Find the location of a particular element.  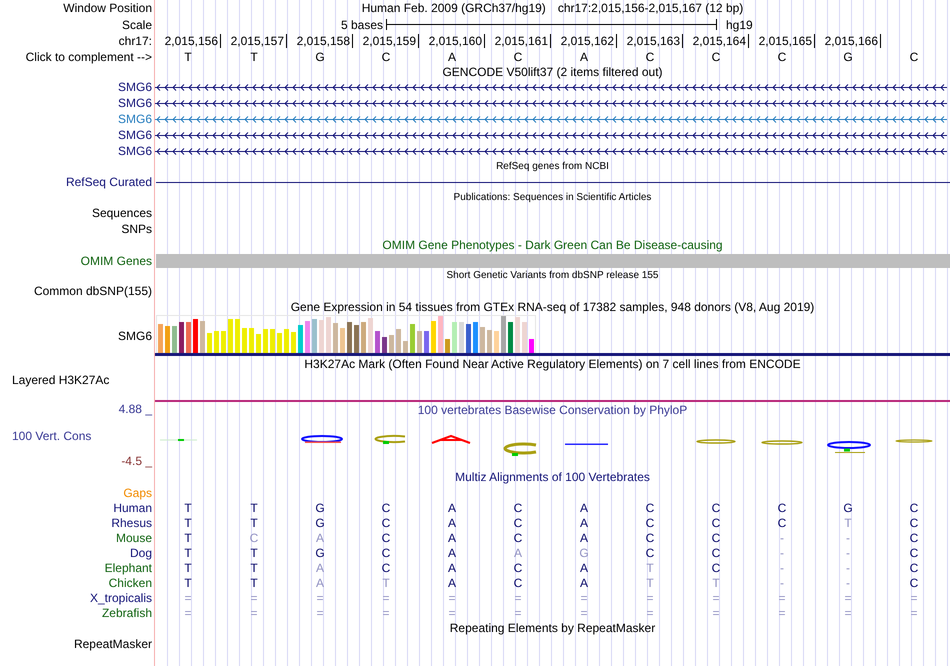

species-label: Dog is located at coordinates (141, 553).